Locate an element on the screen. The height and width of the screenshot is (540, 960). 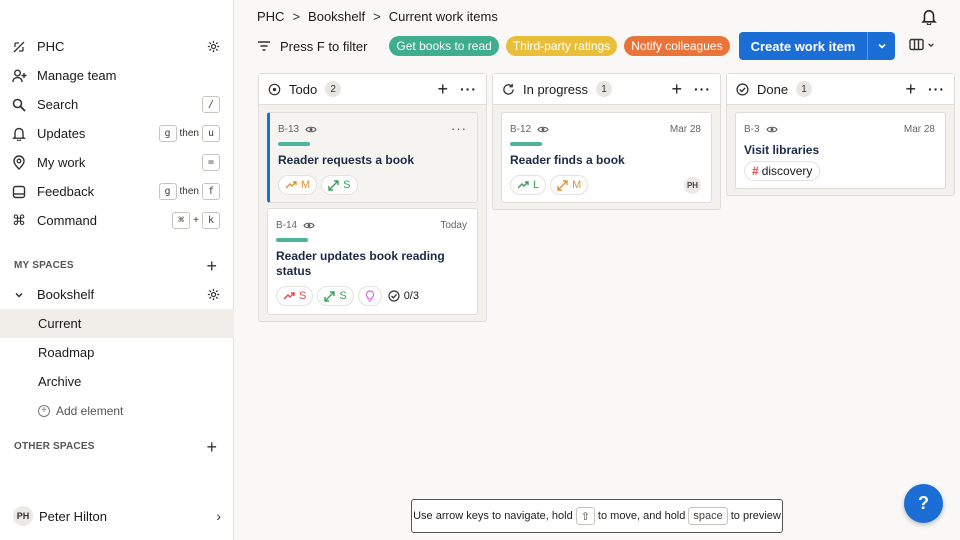
checklist-chip: 0/3 is located at coordinates (403, 296).